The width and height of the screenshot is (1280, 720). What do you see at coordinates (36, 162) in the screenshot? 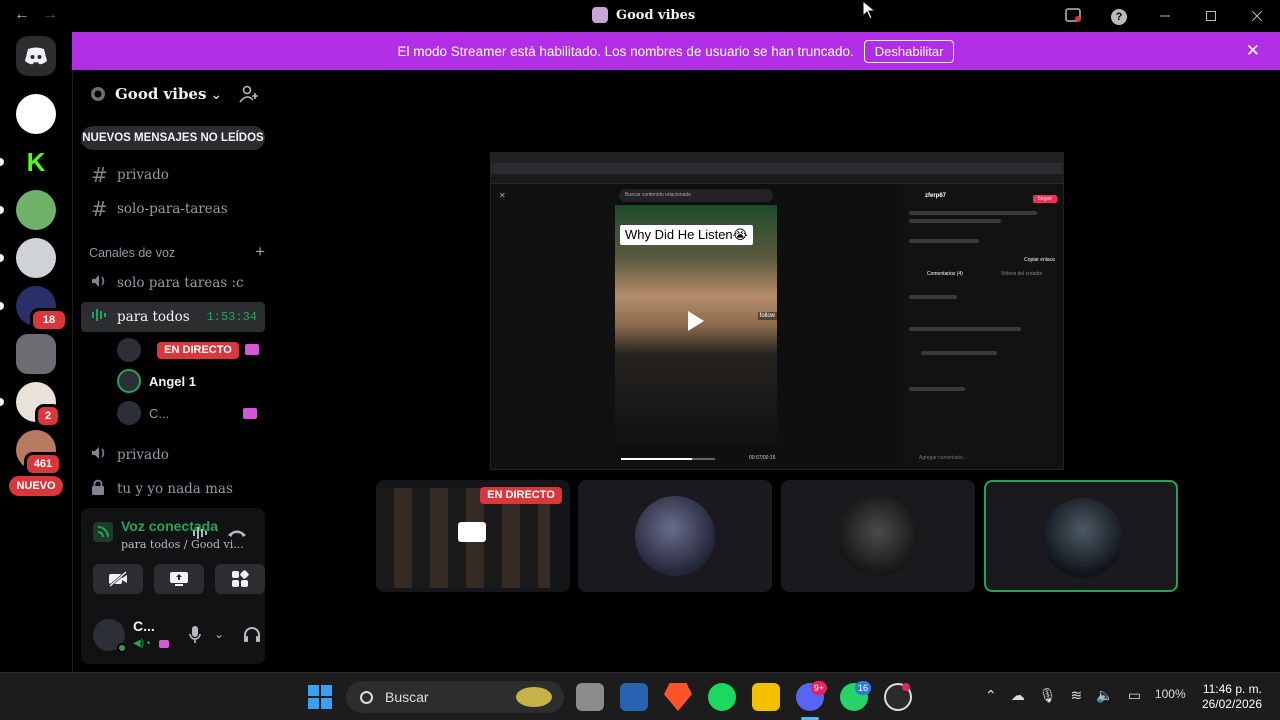
I see `server-kick: K` at bounding box center [36, 162].